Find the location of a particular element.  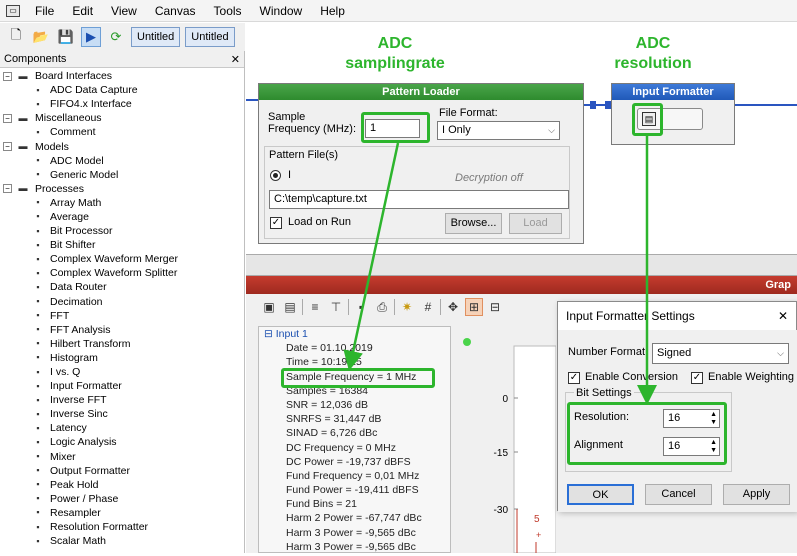

zoom-x-icon: ⊞ is located at coordinates (474, 307).